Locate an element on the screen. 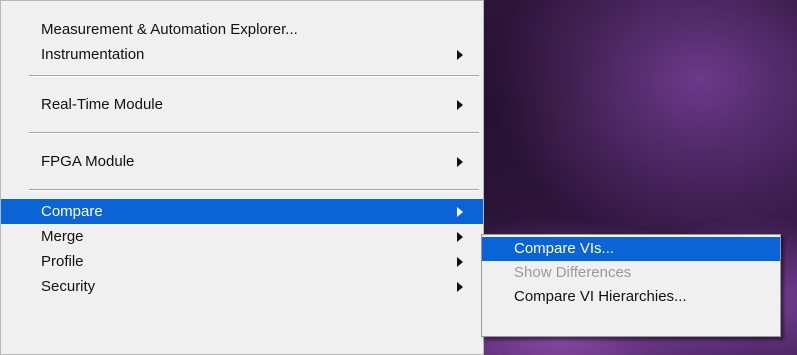 The image size is (797, 355). menu-item-compare: Compare is located at coordinates (242, 211).